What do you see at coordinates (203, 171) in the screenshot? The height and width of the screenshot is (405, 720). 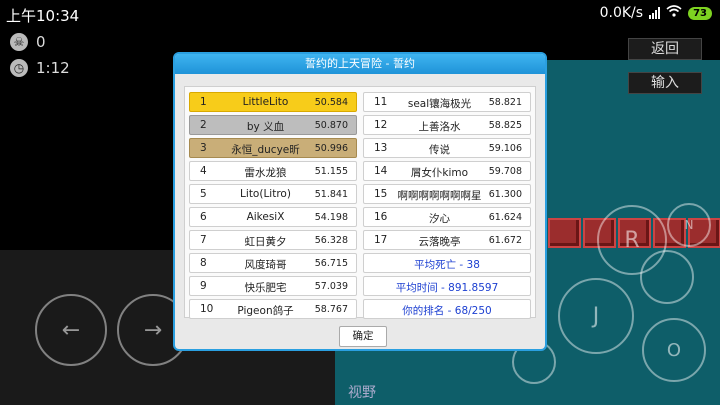 I see `rank: 4` at bounding box center [203, 171].